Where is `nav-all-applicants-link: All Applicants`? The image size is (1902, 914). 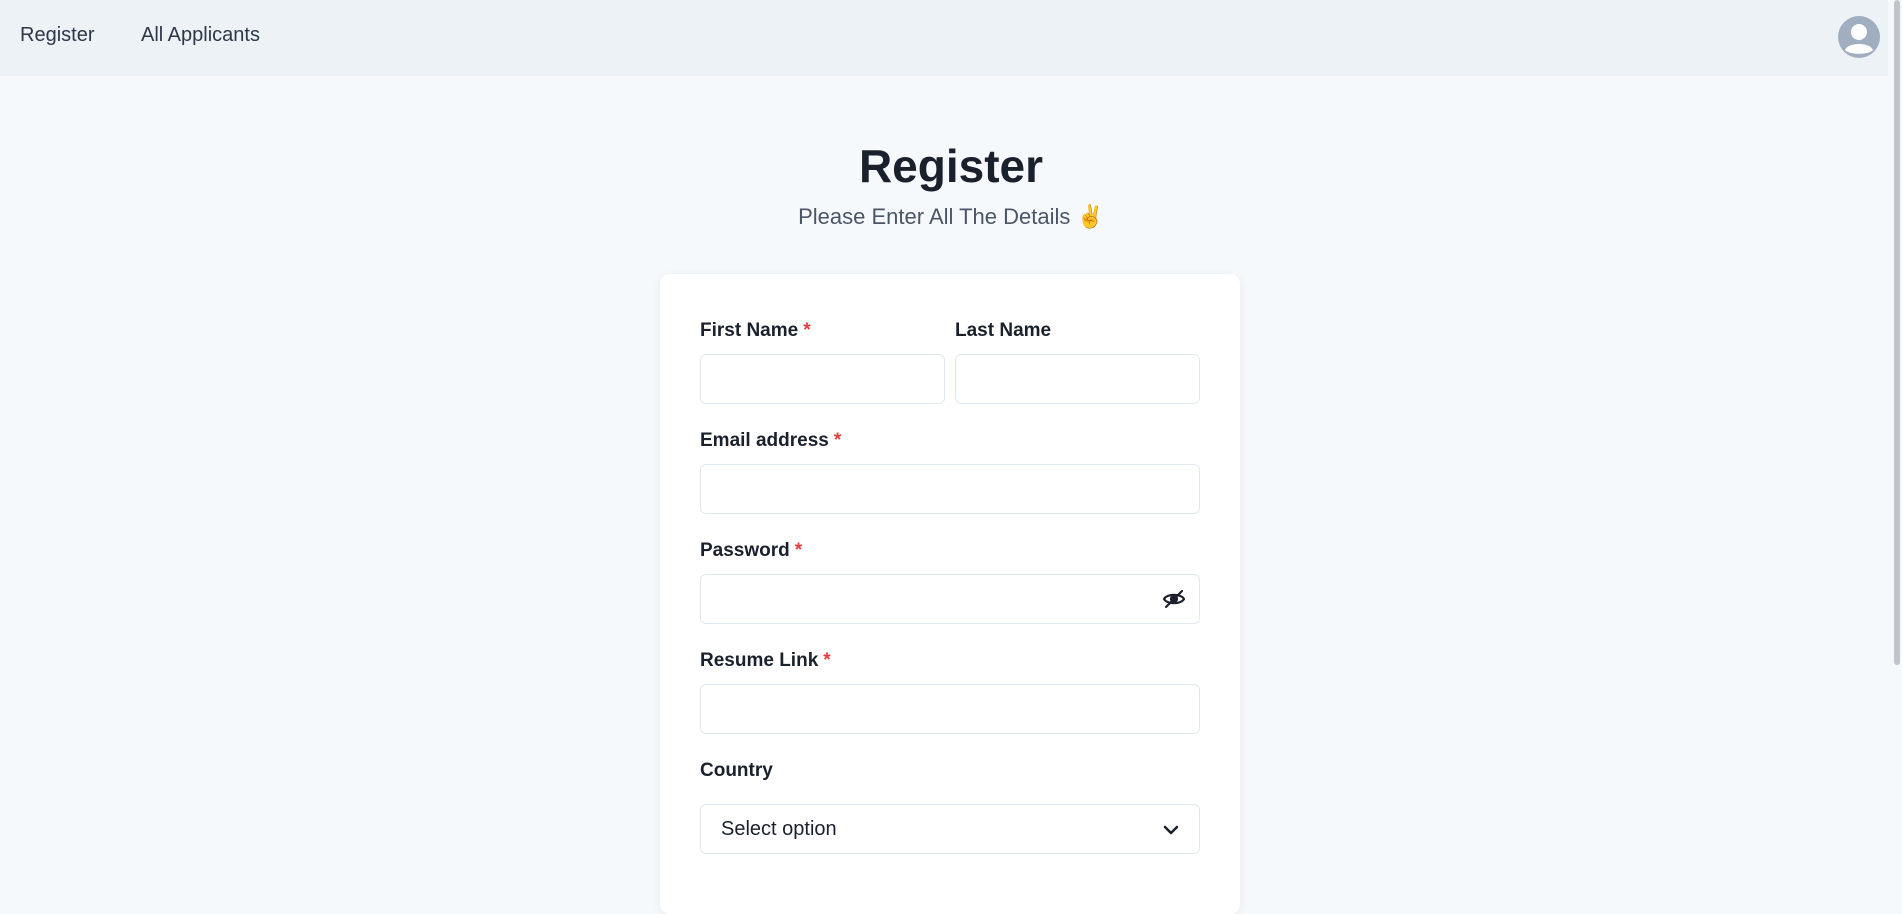
nav-all-applicants-link: All Applicants is located at coordinates (200, 35).